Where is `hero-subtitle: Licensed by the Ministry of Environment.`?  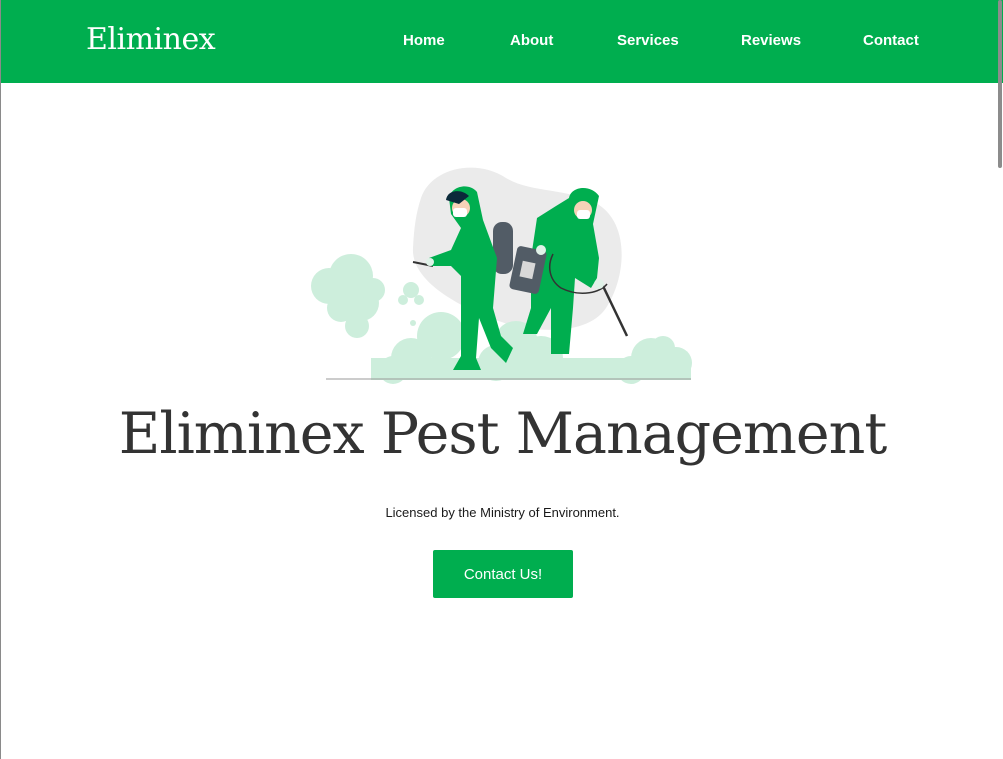 hero-subtitle: Licensed by the Ministry of Environment. is located at coordinates (502, 512).